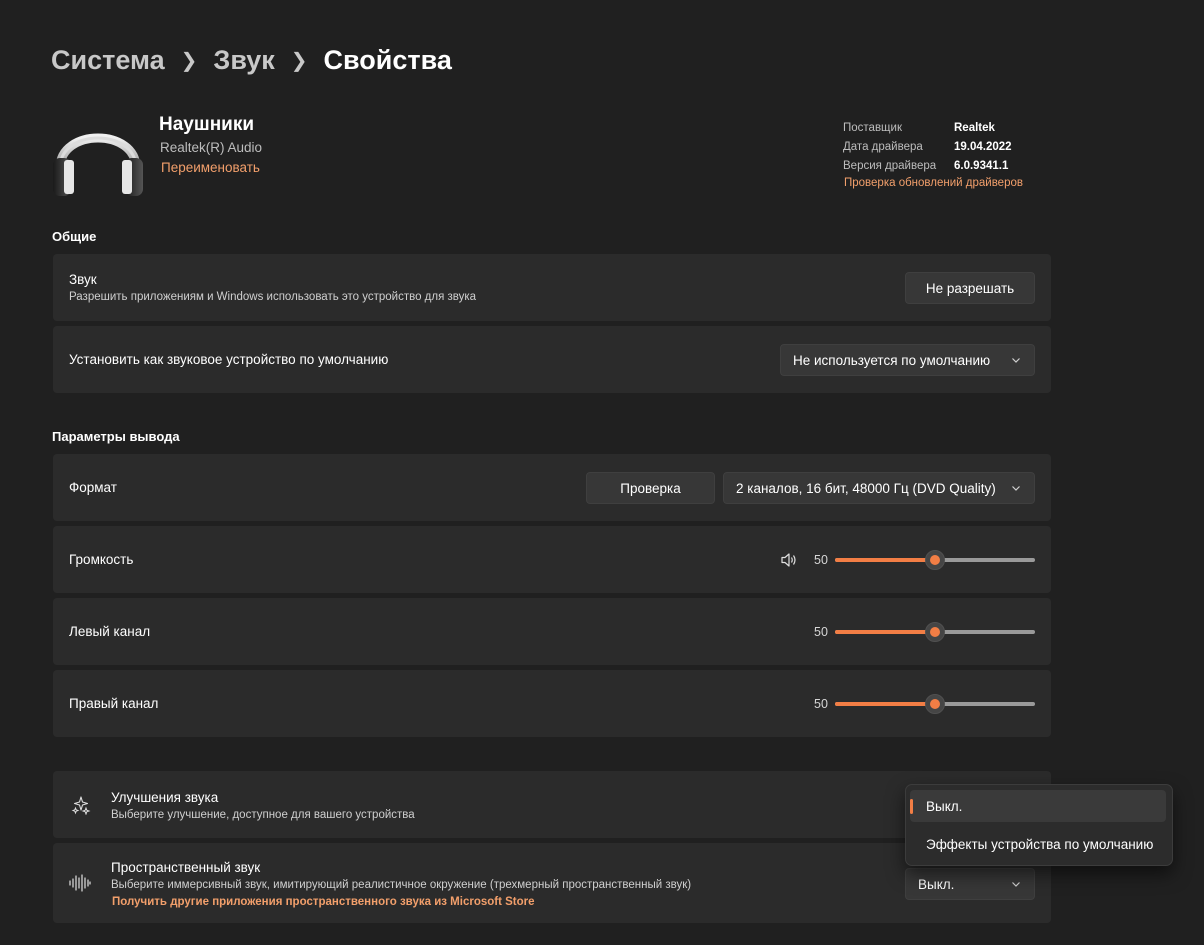 This screenshot has width=1204, height=945. What do you see at coordinates (83, 279) in the screenshot?
I see `audio-title: Звук` at bounding box center [83, 279].